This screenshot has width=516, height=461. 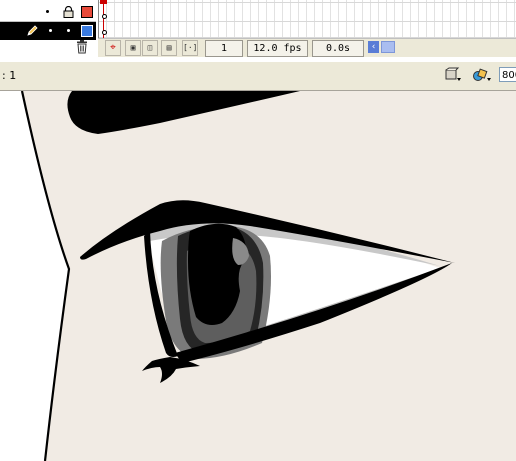 What do you see at coordinates (48, 49) in the screenshot?
I see `layer-toolbar` at bounding box center [48, 49].